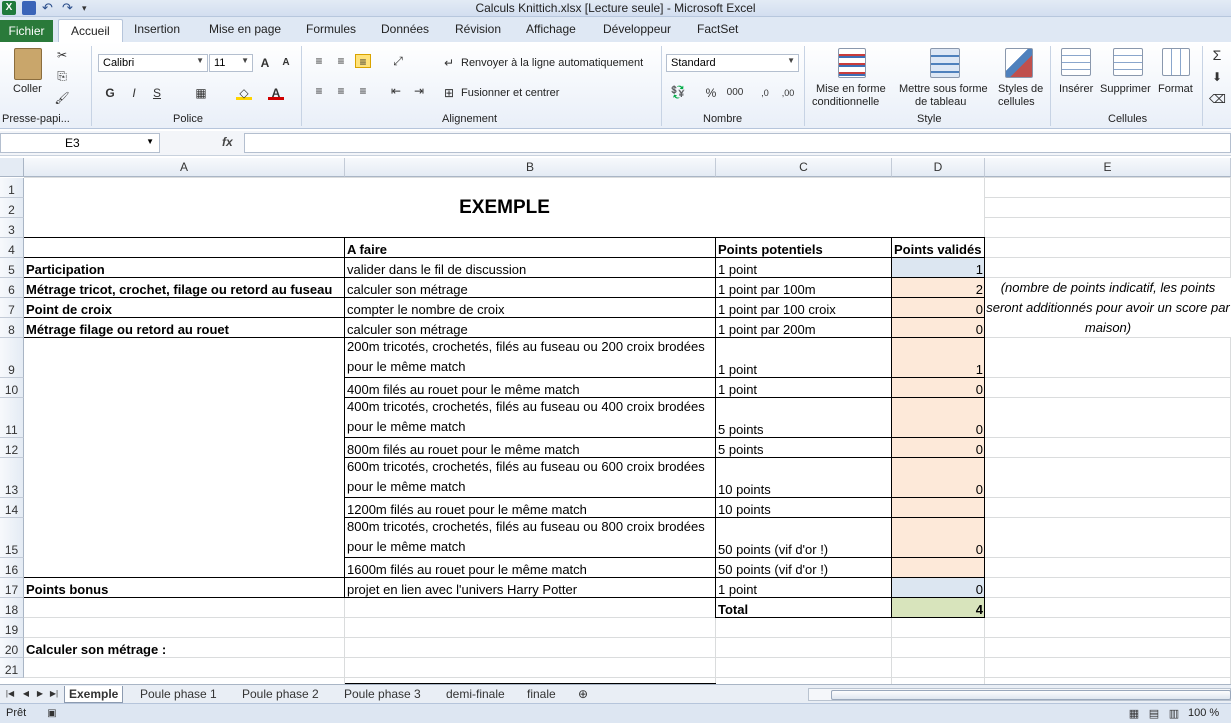 The image size is (1231, 723). Describe the element at coordinates (12, 628) in the screenshot. I see `row-header-19: 19` at that location.